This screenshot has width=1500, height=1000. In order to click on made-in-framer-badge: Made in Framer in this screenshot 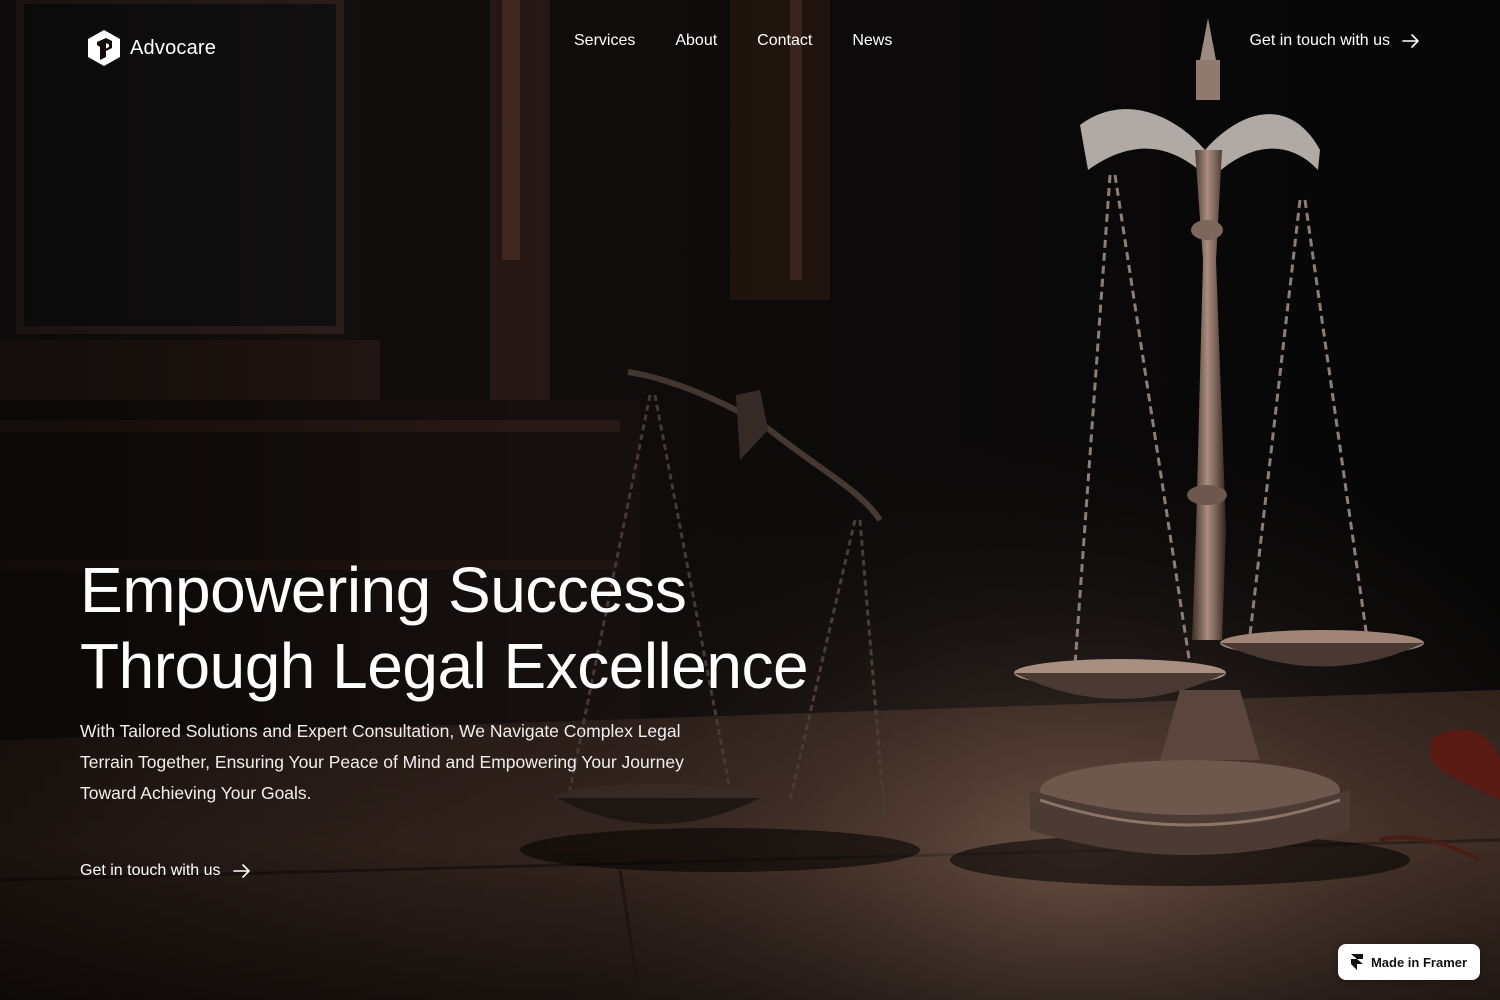, I will do `click(1409, 962)`.